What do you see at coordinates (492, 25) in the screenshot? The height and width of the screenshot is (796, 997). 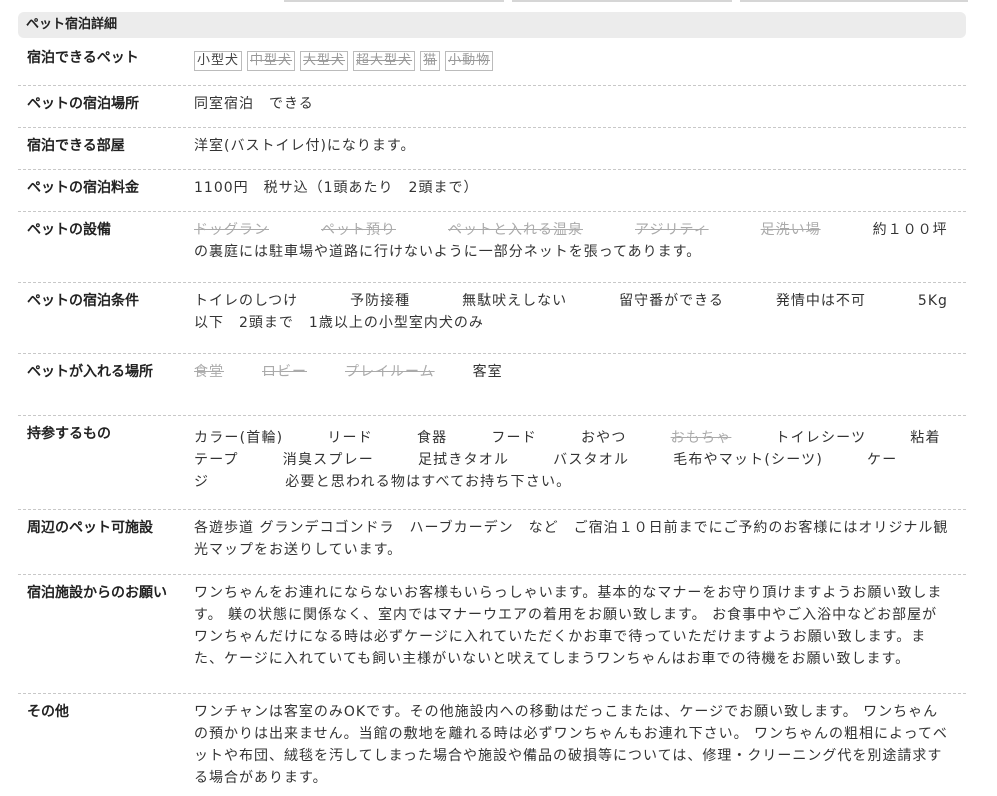 I see `section-title: ペット宿泊詳細` at bounding box center [492, 25].